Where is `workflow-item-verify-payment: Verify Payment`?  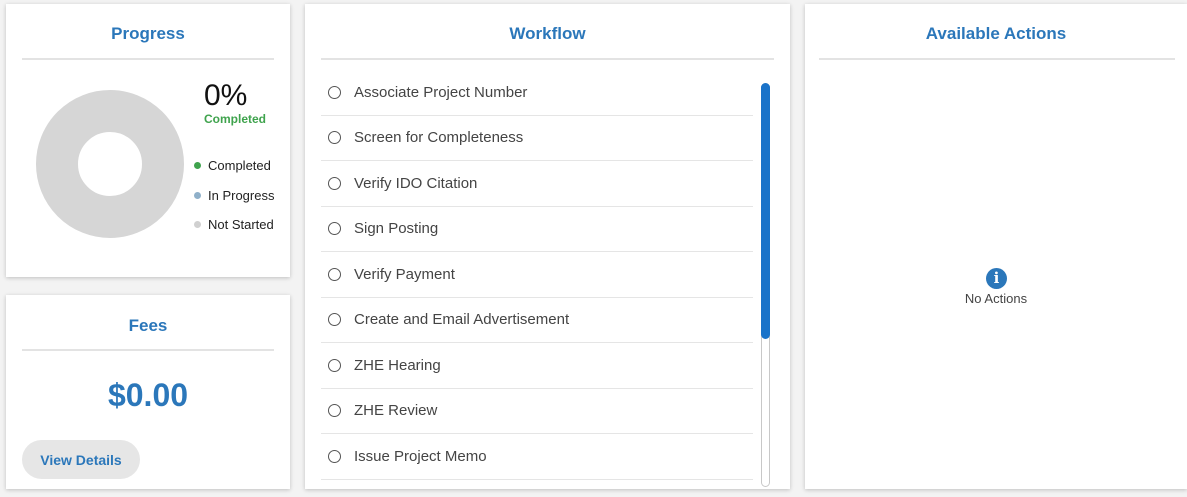 workflow-item-verify-payment: Verify Payment is located at coordinates (537, 275).